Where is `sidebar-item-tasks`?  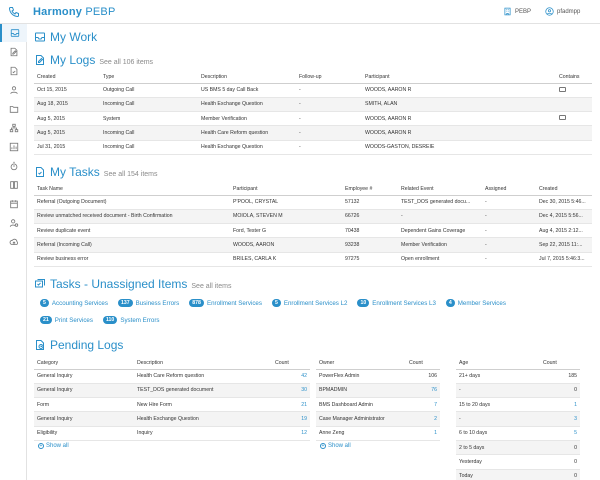 sidebar-item-tasks is located at coordinates (13, 71).